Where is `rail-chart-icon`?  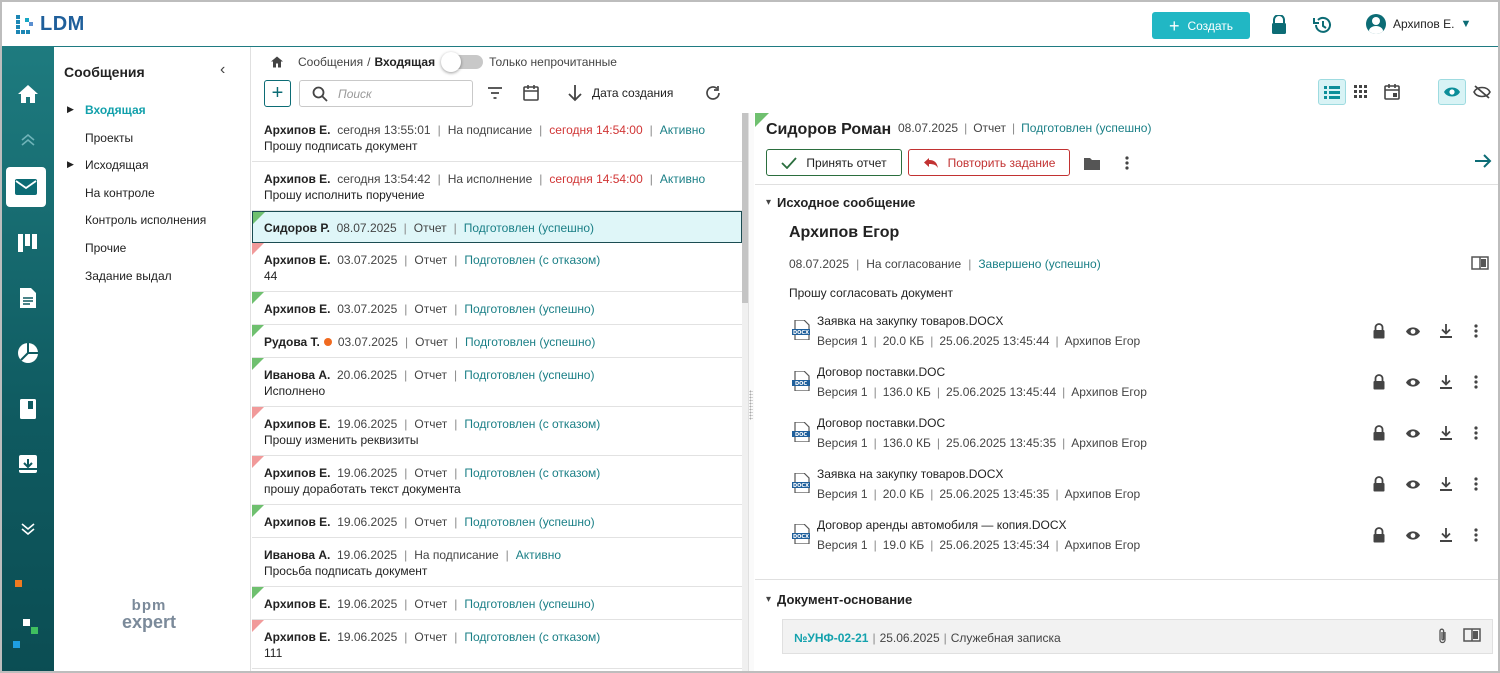 rail-chart-icon is located at coordinates (28, 353).